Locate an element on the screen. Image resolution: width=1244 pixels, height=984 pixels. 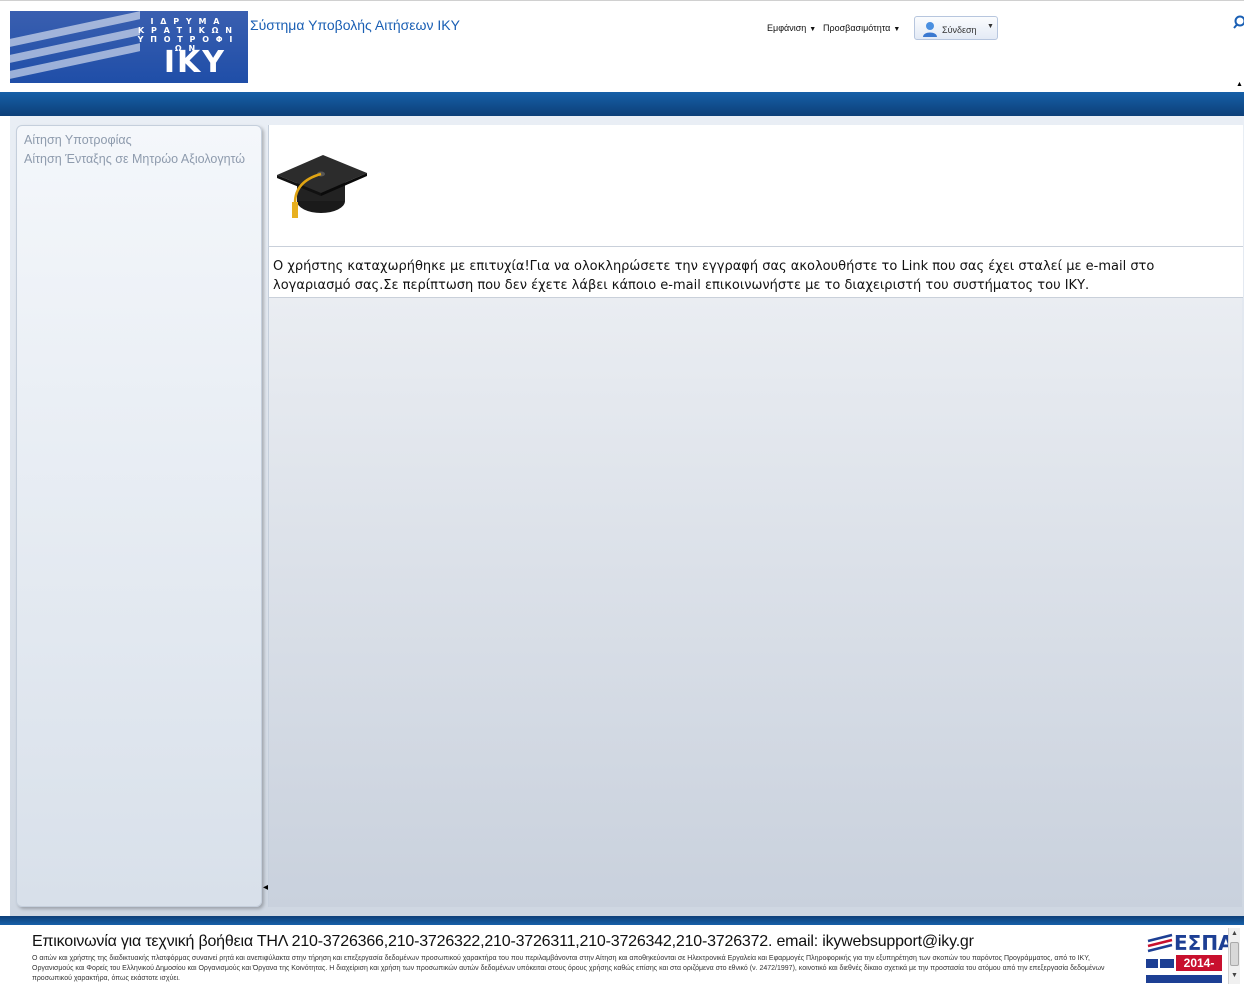
login-button: Σύνδεση ▼ is located at coordinates (956, 28).